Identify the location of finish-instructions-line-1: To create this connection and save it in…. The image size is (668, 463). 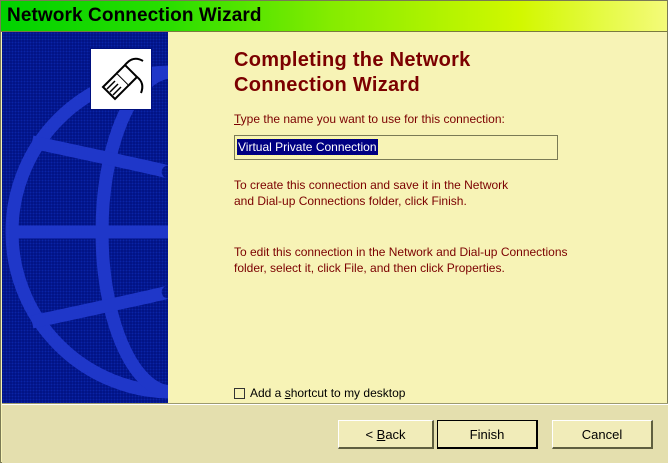
(371, 185).